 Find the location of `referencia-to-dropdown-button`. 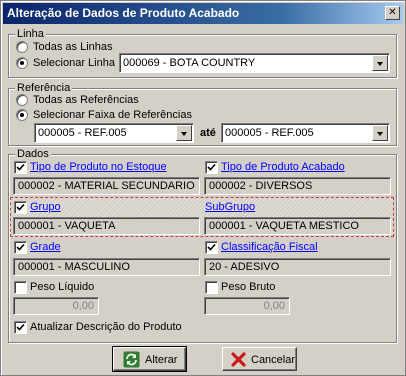

referencia-to-dropdown-button is located at coordinates (380, 133).